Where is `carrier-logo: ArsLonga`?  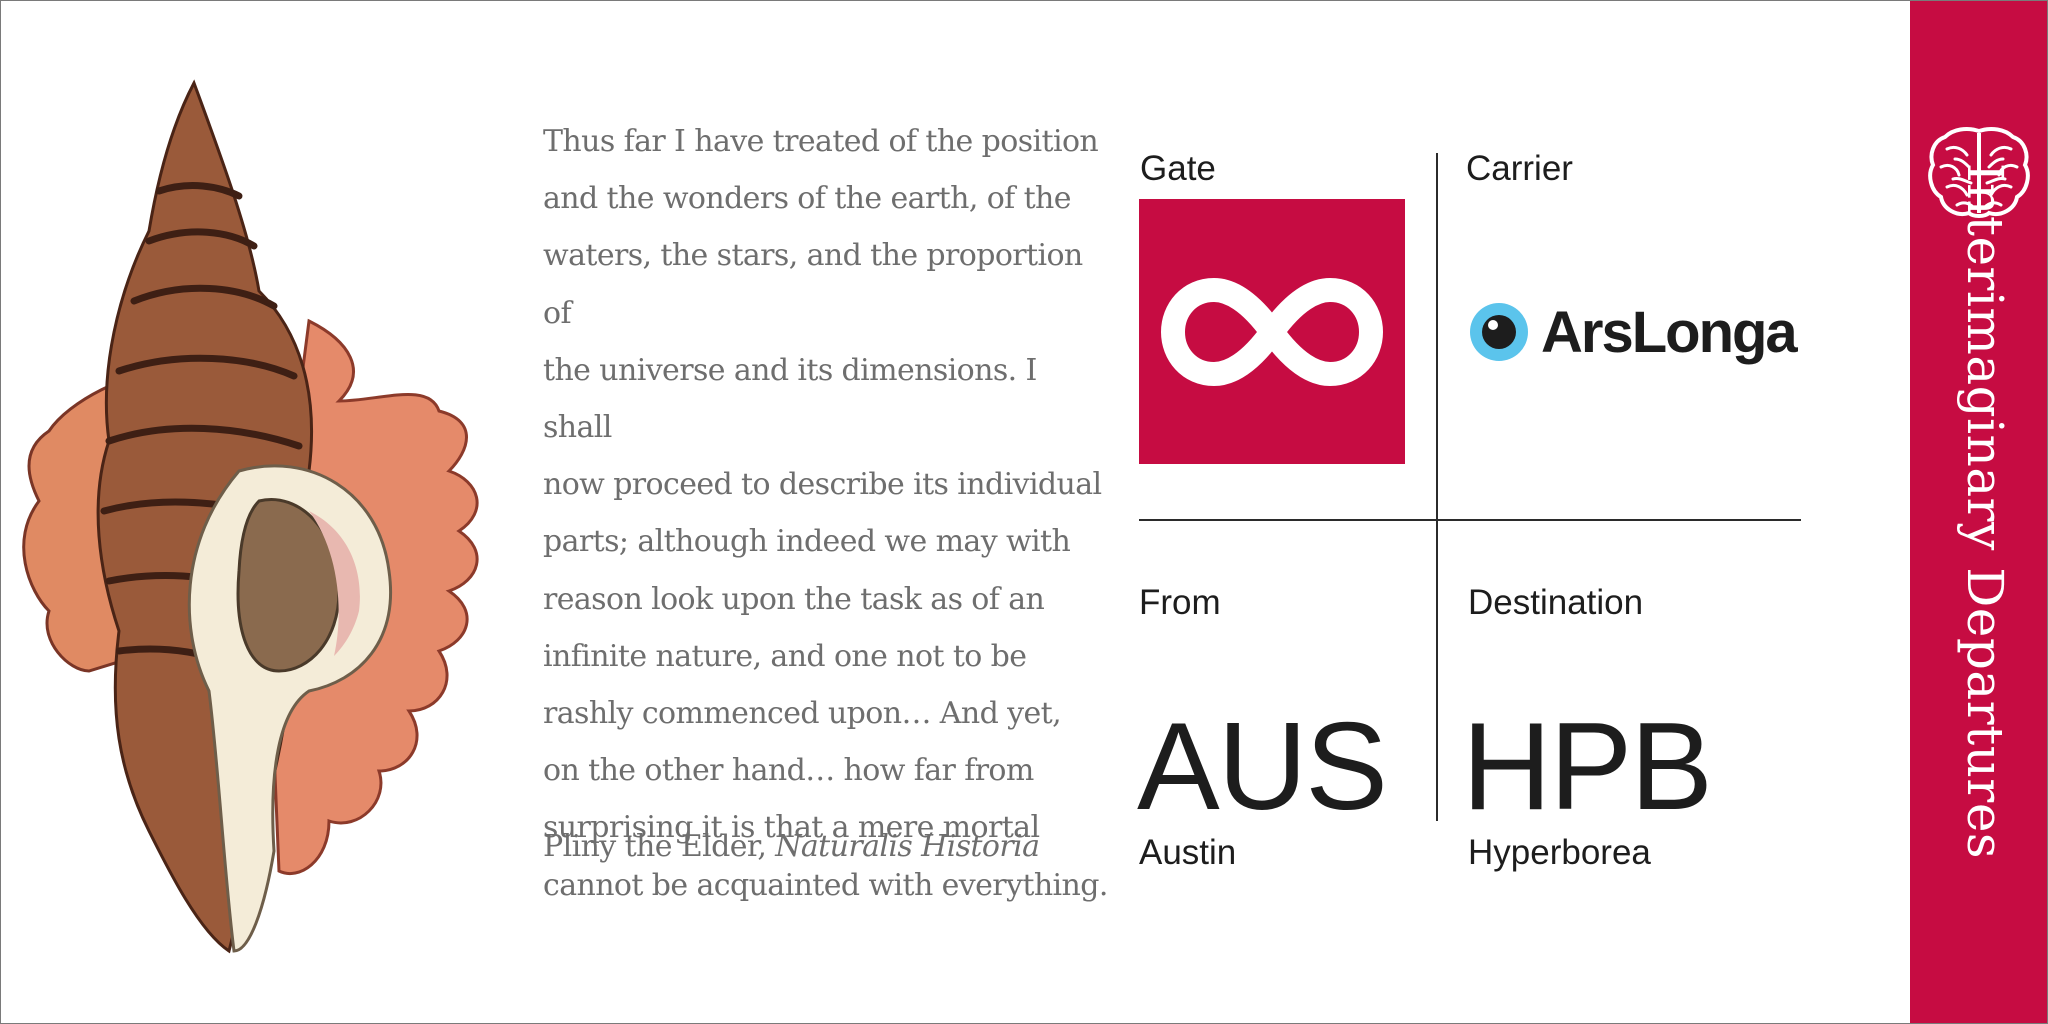 carrier-logo: ArsLonga is located at coordinates (1633, 332).